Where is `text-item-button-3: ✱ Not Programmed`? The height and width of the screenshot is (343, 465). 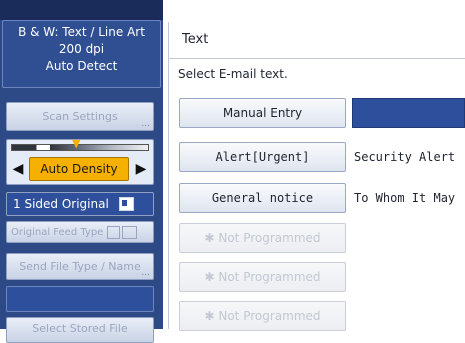 text-item-button-3: ✱ Not Programmed is located at coordinates (262, 238).